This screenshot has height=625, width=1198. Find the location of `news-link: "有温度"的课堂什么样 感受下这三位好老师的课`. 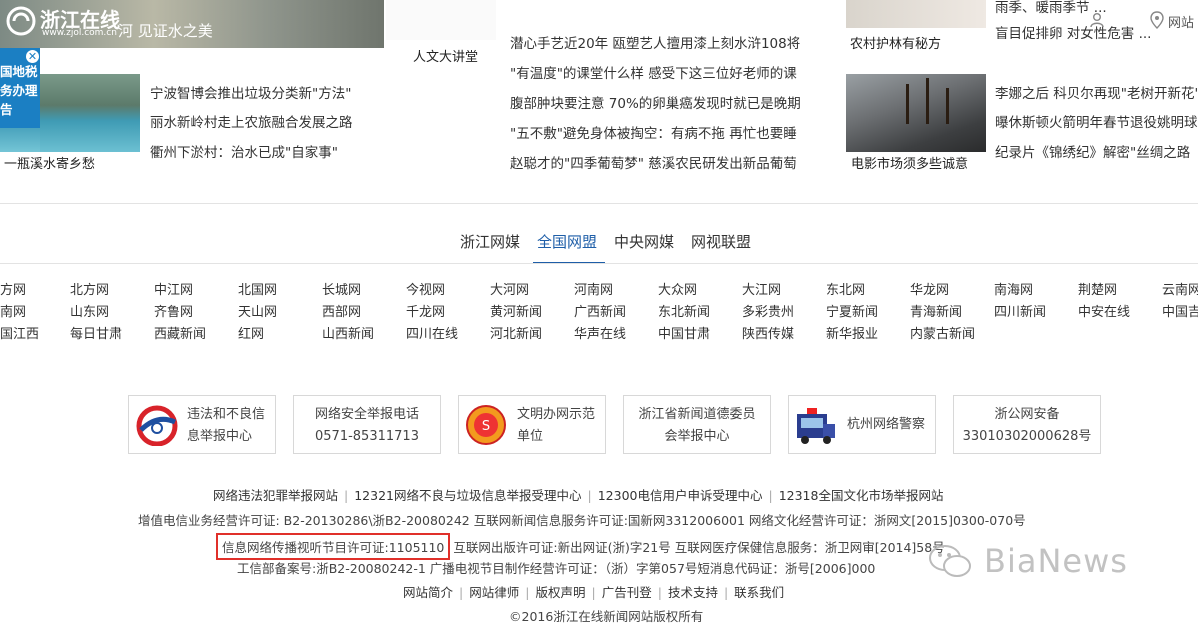

news-link: "有温度"的课堂什么样 感受下这三位好老师的课 is located at coordinates (653, 72).